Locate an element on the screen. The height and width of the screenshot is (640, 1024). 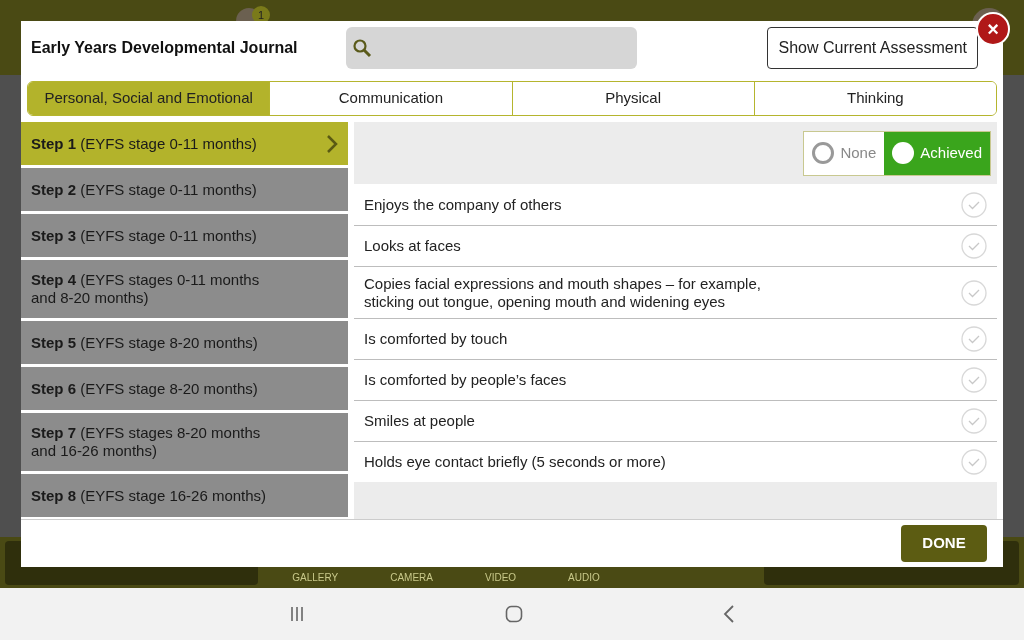
milestone-row: Copies facial expressions and mouth shapes – for example, sticking out tongue, opening mouth and widening eyes is located at coordinates (675, 292).